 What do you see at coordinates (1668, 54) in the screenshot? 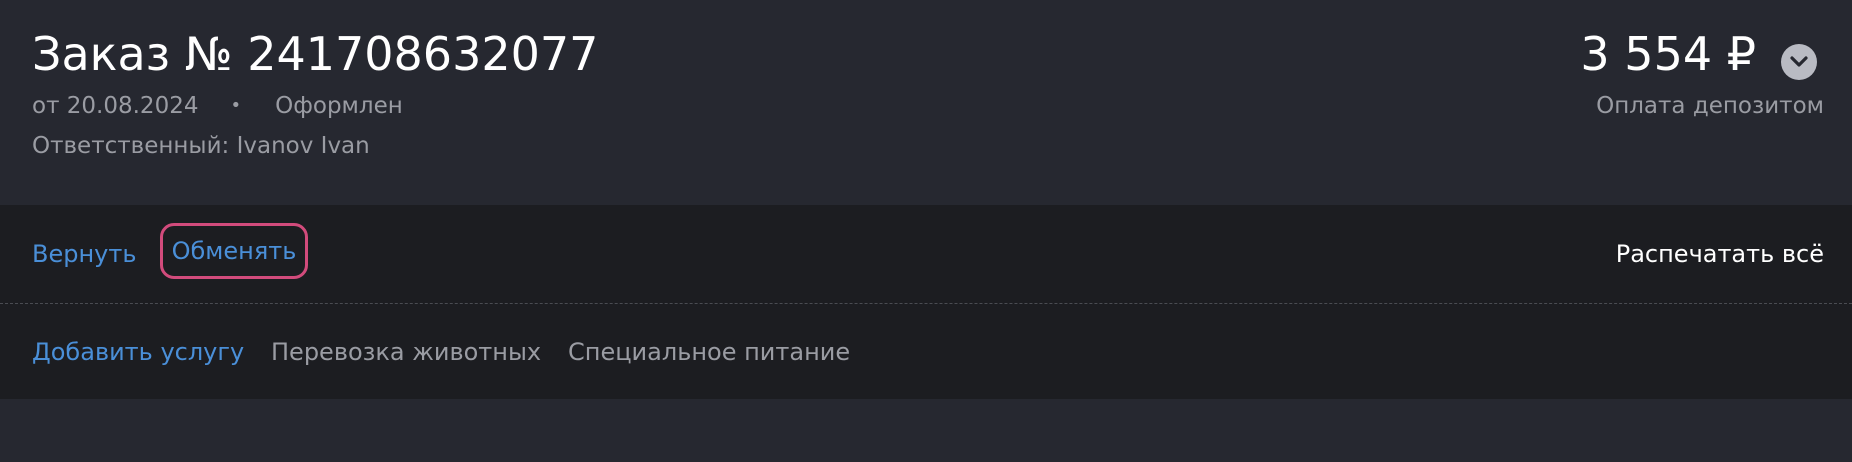
I see `order-price: 3 554 ₽` at bounding box center [1668, 54].